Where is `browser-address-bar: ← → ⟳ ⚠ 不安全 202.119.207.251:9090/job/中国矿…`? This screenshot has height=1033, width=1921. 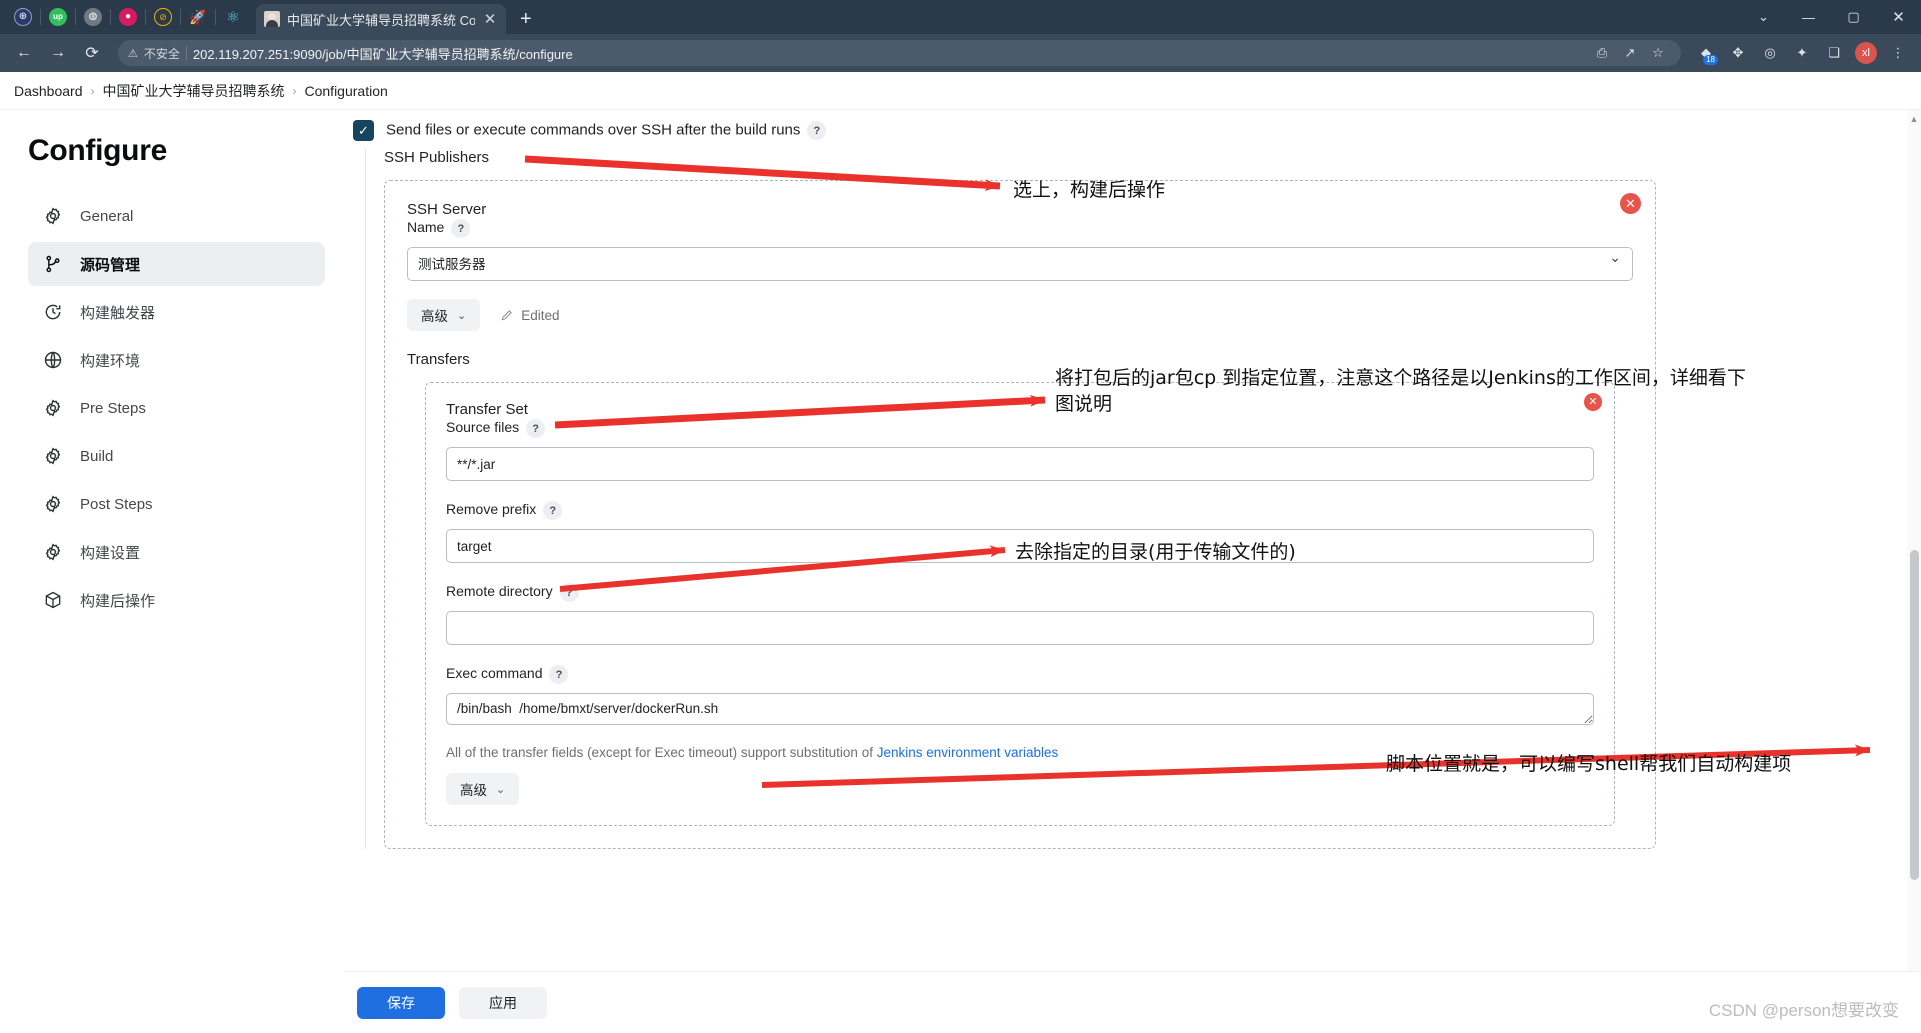 browser-address-bar: ← → ⟳ ⚠ 不安全 202.119.207.251:9090/job/中国矿… is located at coordinates (960, 53).